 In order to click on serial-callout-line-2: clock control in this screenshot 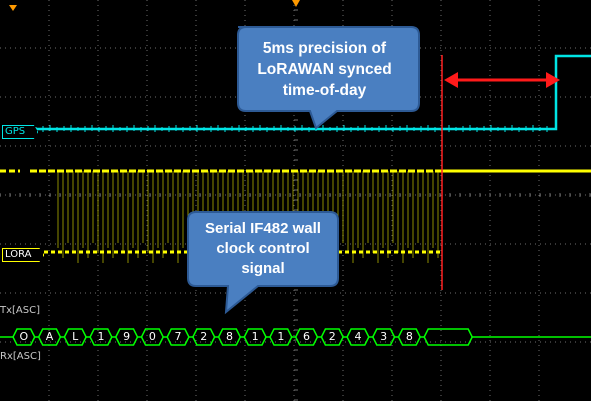, I will do `click(263, 248)`.